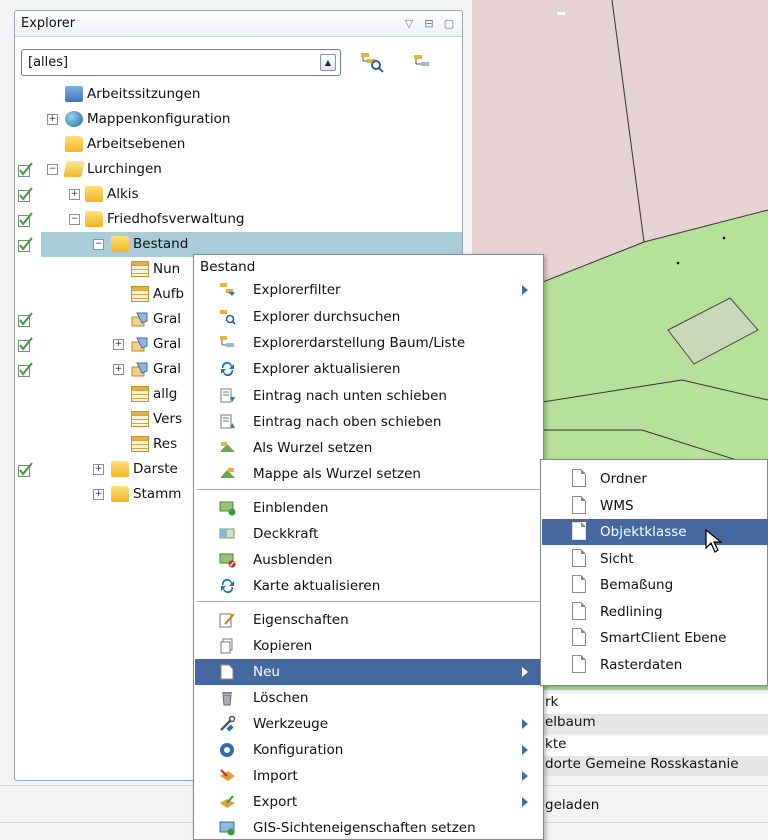 Image resolution: width=768 pixels, height=840 pixels. Describe the element at coordinates (48, 23) in the screenshot. I see `panel-title: Explorer` at that location.